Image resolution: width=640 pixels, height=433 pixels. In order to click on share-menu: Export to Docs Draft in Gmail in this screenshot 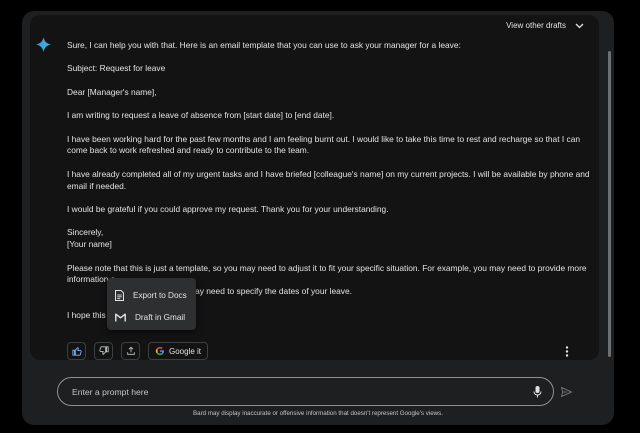, I will do `click(151, 304)`.